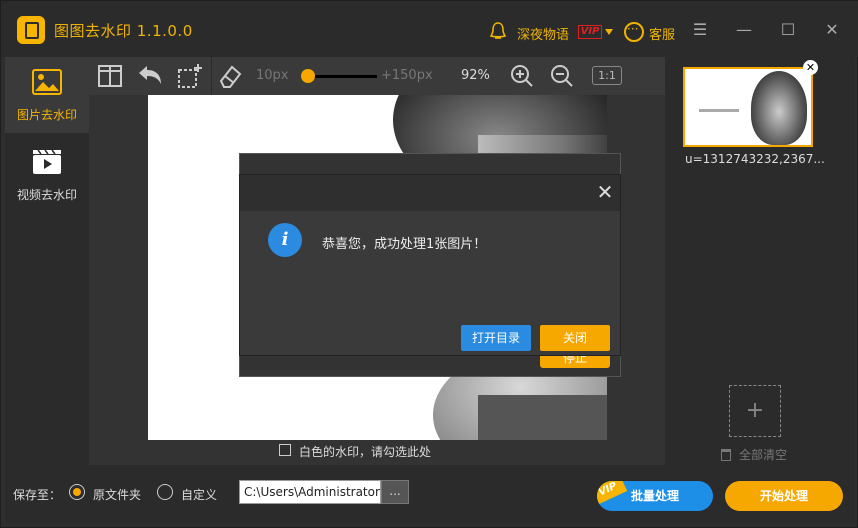 The image size is (858, 528). Describe the element at coordinates (310, 492) in the screenshot. I see `output-path-field: C:\Users\Administrator` at that location.